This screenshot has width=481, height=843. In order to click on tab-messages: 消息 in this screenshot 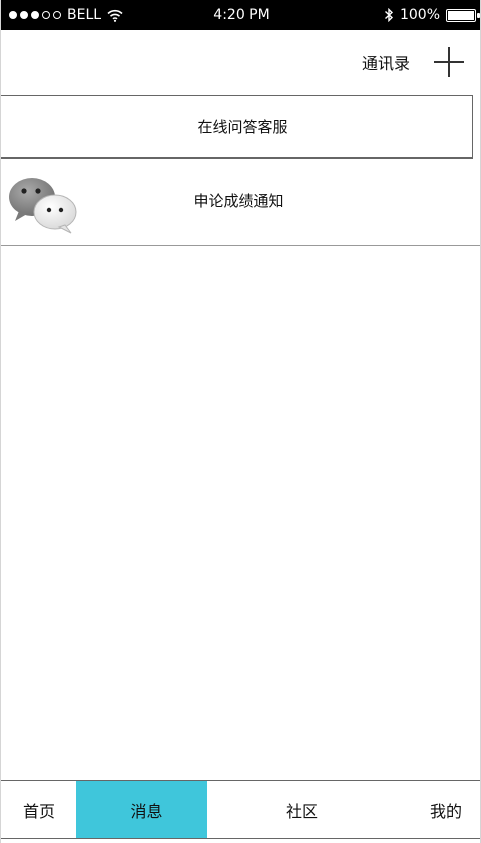, I will do `click(141, 809)`.